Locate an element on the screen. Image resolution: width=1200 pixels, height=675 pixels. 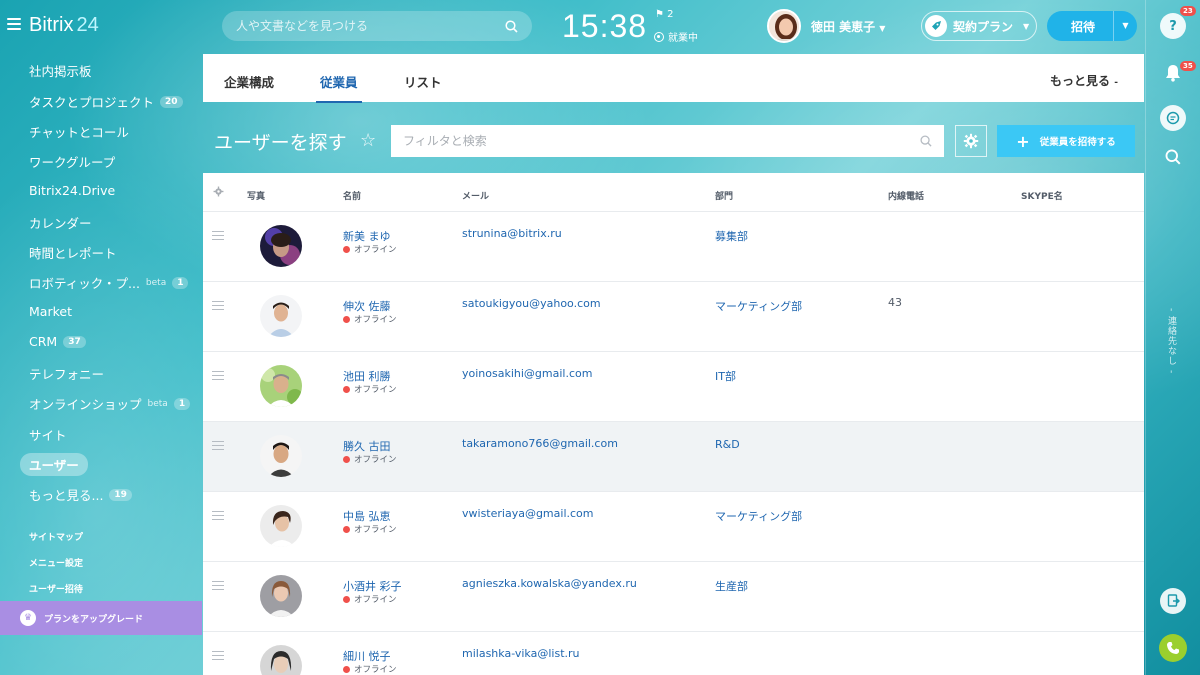
email-link: yoinosakihi@gmail.com is located at coordinates (527, 373).